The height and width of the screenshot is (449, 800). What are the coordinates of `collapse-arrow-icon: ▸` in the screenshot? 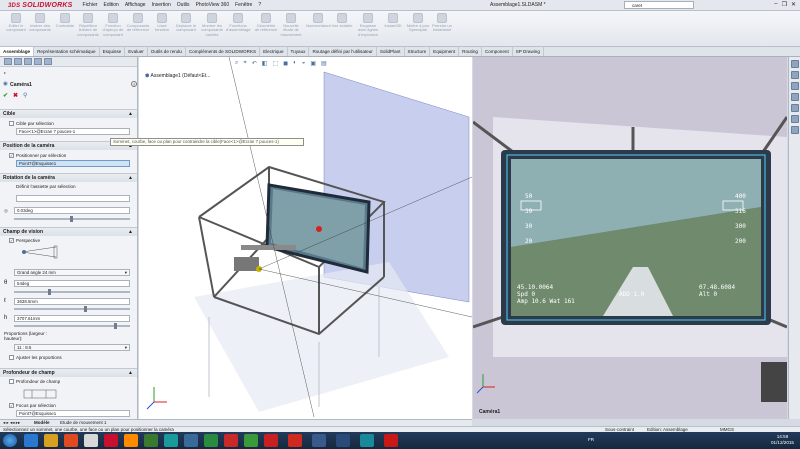 It's located at (5, 72).